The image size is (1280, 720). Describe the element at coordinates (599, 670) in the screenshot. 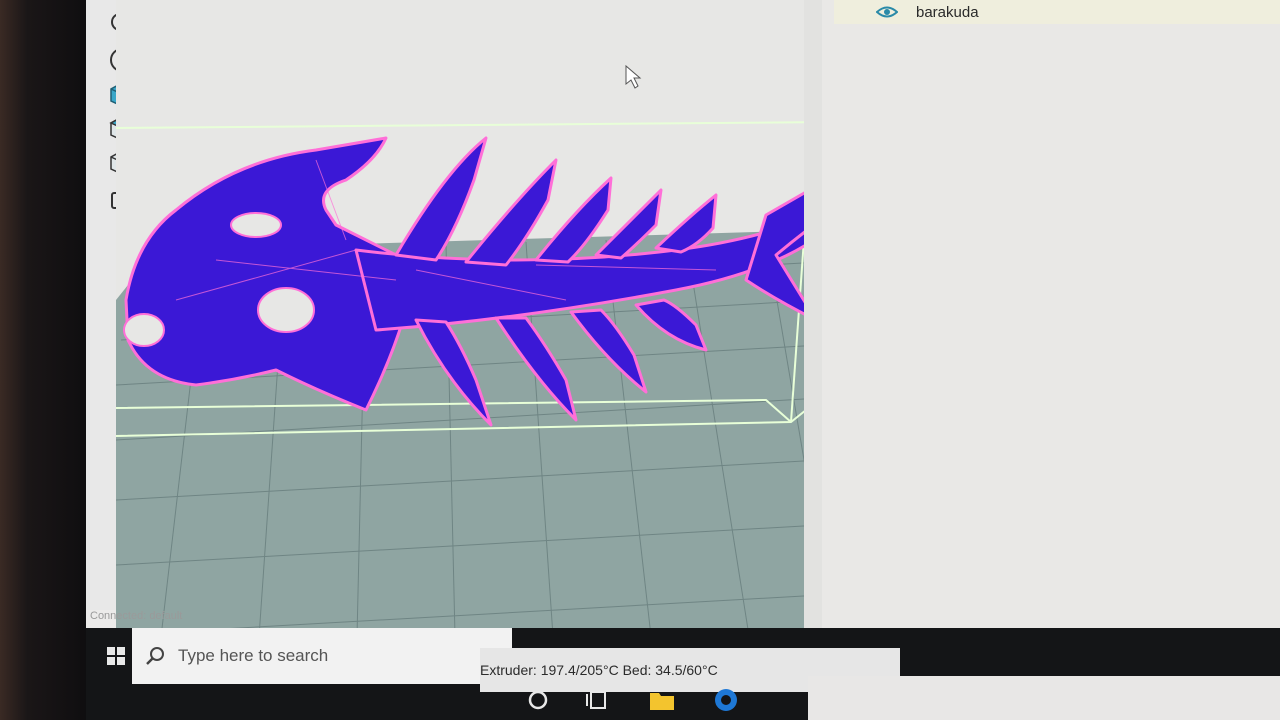

I see `extruder-bed-temperature: Extruder: 197.4/205°C Bed: 34.5/60°C` at that location.